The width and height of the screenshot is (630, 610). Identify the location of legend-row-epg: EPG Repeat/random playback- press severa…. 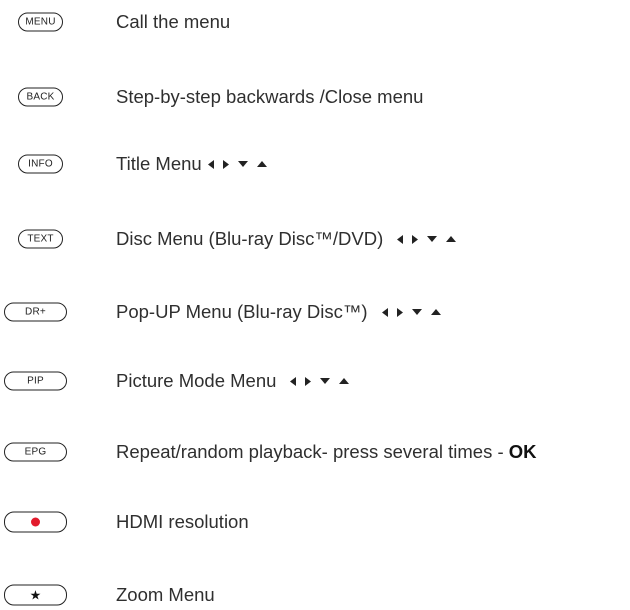
(315, 452).